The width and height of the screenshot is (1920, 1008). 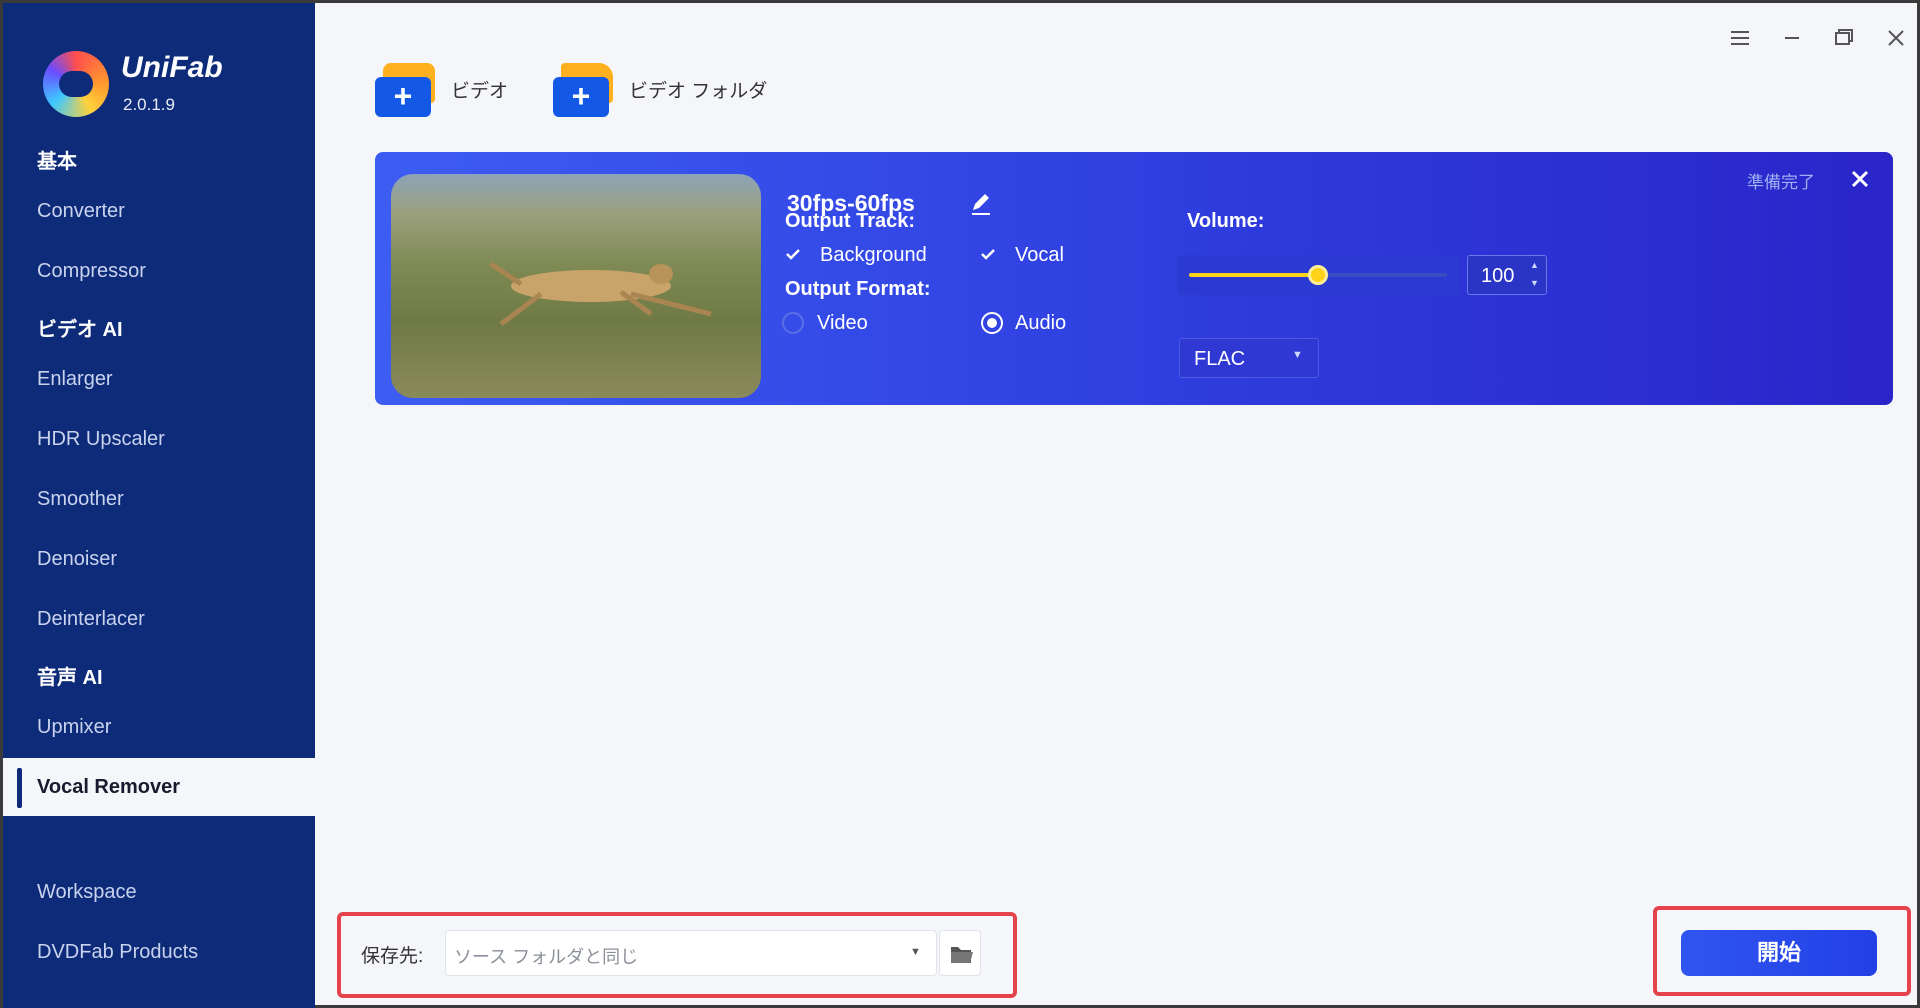 I want to click on restore-icon, so click(x=1844, y=40).